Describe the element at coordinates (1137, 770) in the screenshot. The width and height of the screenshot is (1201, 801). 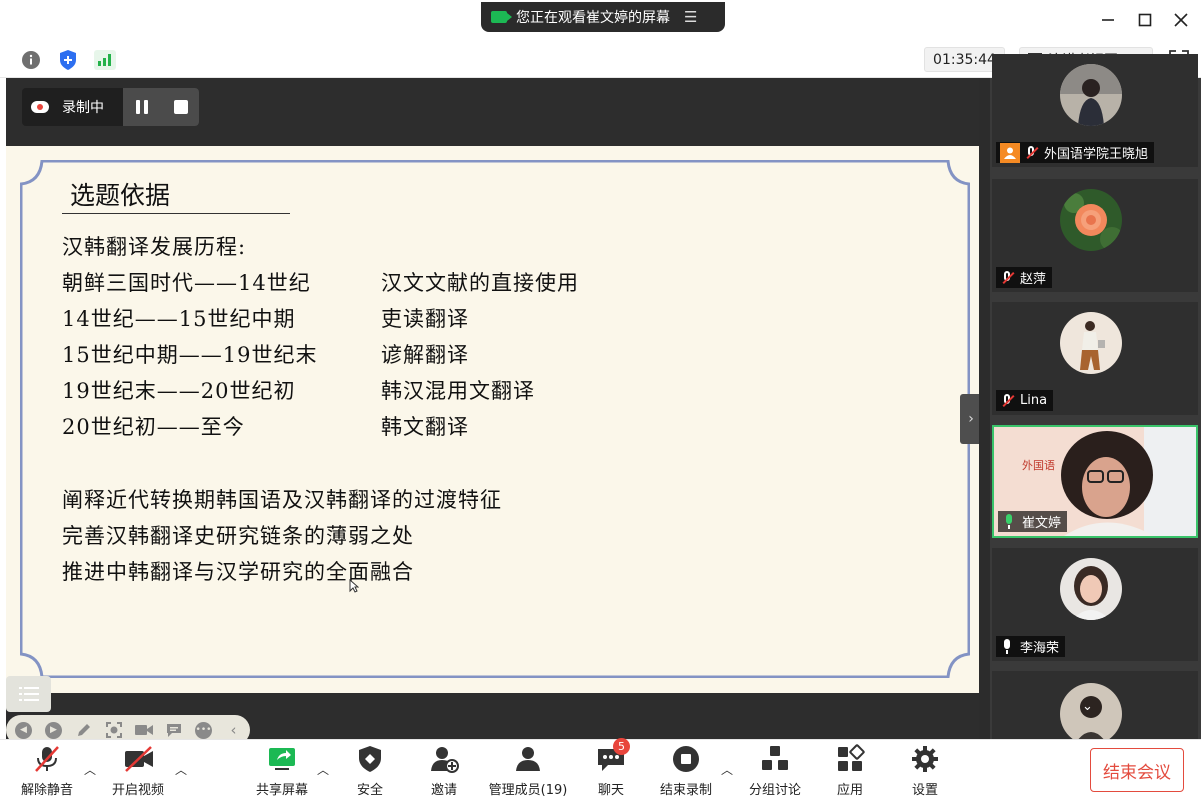
I see `end-meeting-button: 结束会议` at that location.